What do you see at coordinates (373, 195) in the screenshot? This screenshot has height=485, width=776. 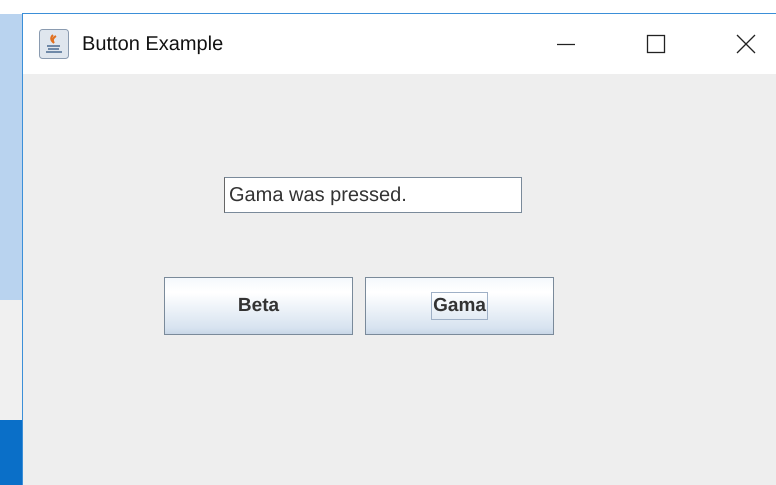 I see `text-field: Gama was pressed.` at bounding box center [373, 195].